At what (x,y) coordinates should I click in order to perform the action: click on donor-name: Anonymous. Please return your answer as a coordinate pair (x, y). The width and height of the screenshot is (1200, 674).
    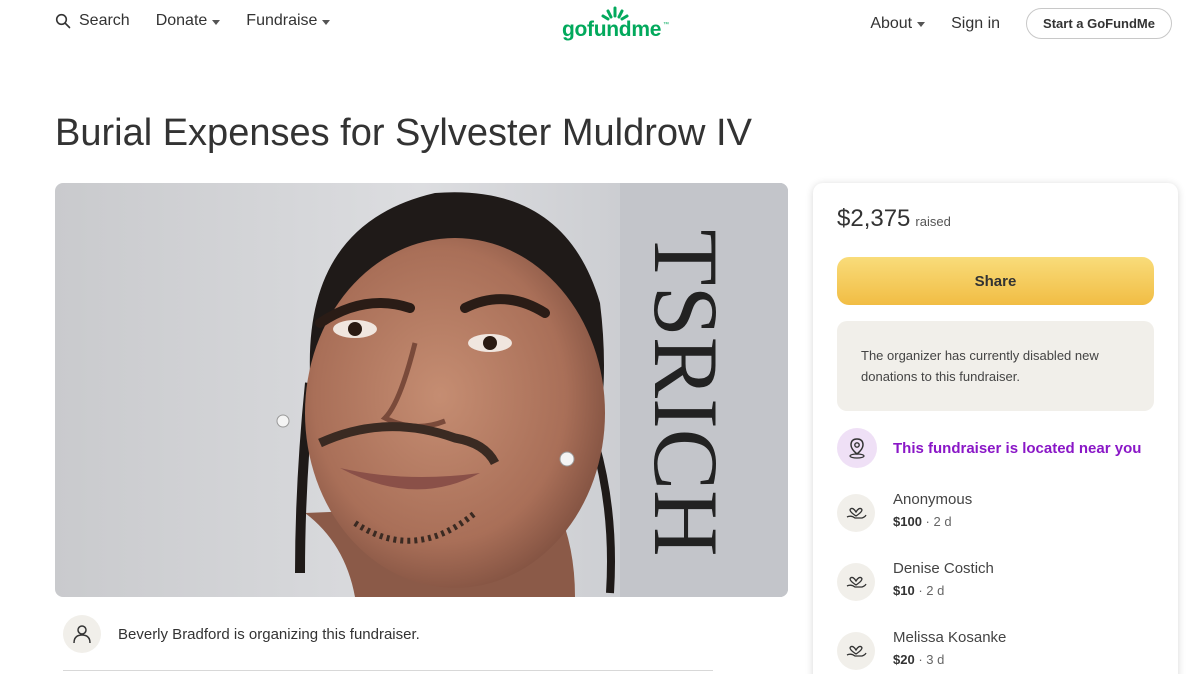
    Looking at the image, I should click on (933, 499).